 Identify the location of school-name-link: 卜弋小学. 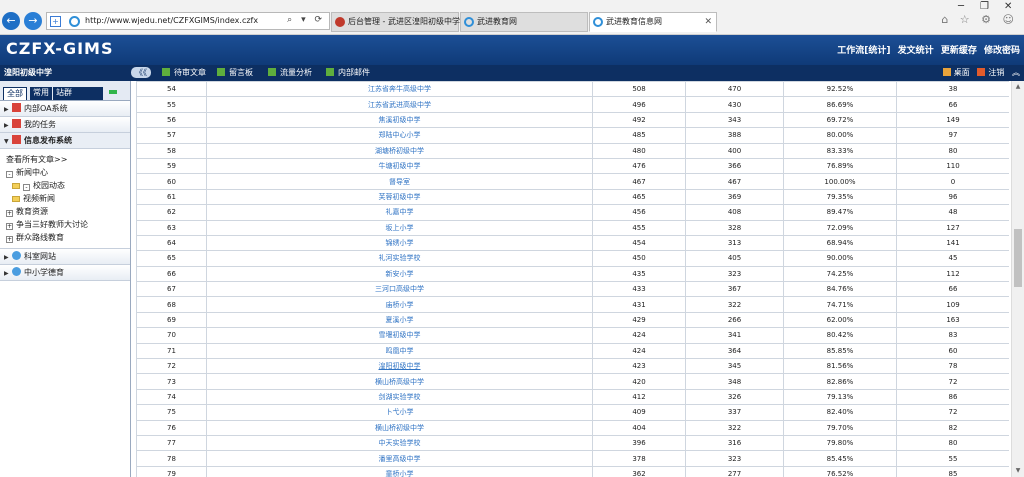
(399, 412).